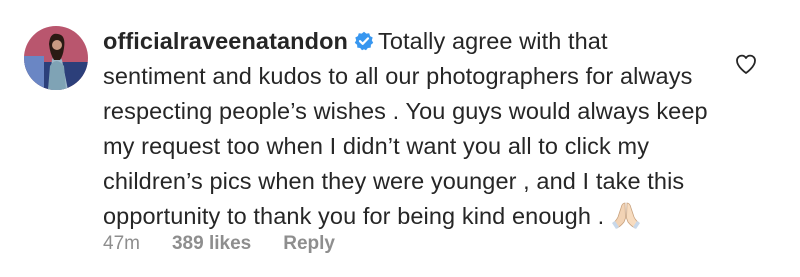  What do you see at coordinates (211, 244) in the screenshot?
I see `likes-count: 389 likes` at bounding box center [211, 244].